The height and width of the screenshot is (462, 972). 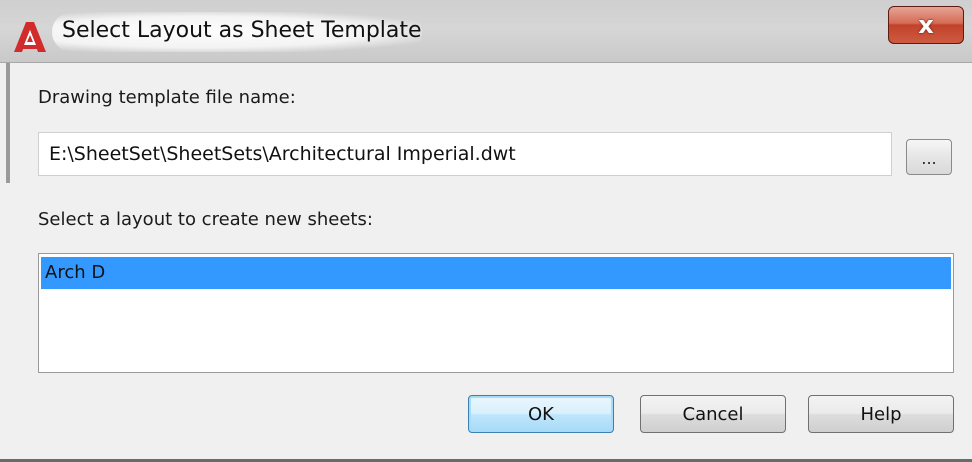 I want to click on cancel-button-label: Cancel, so click(x=713, y=414).